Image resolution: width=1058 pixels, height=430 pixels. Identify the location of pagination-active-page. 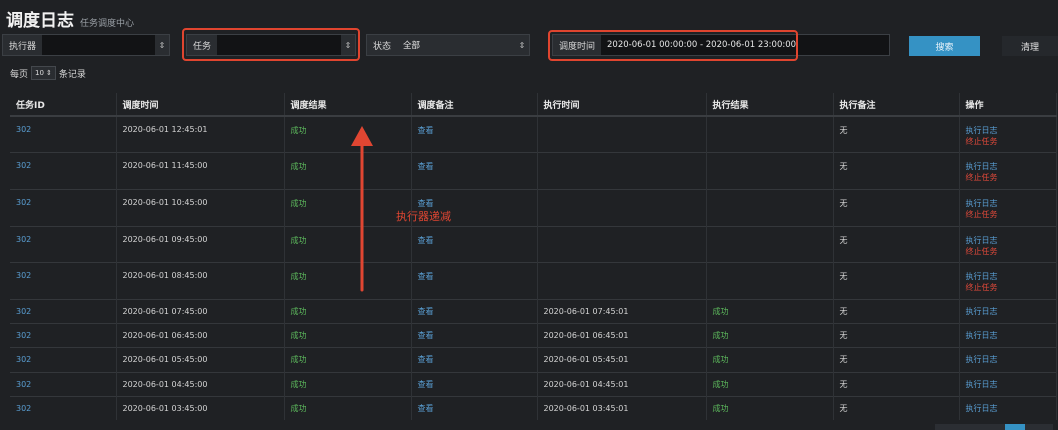
(1015, 427).